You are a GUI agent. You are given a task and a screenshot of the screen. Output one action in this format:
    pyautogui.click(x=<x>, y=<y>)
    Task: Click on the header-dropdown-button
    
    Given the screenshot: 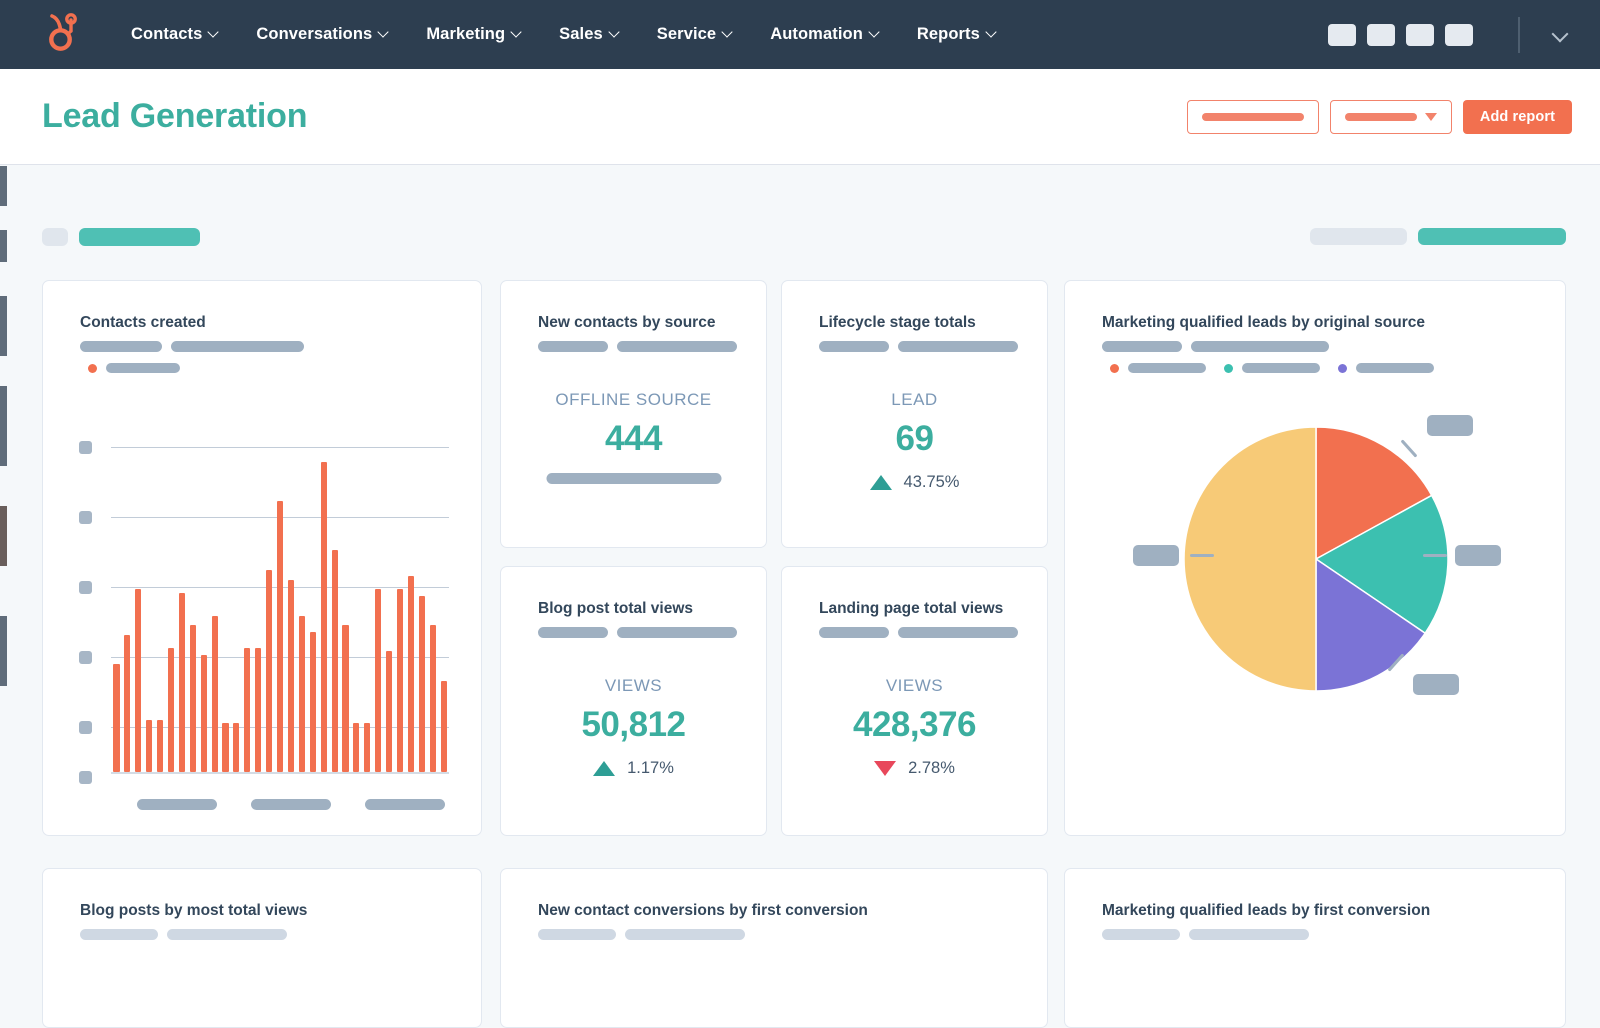 What is the action you would take?
    pyautogui.click(x=1390, y=116)
    